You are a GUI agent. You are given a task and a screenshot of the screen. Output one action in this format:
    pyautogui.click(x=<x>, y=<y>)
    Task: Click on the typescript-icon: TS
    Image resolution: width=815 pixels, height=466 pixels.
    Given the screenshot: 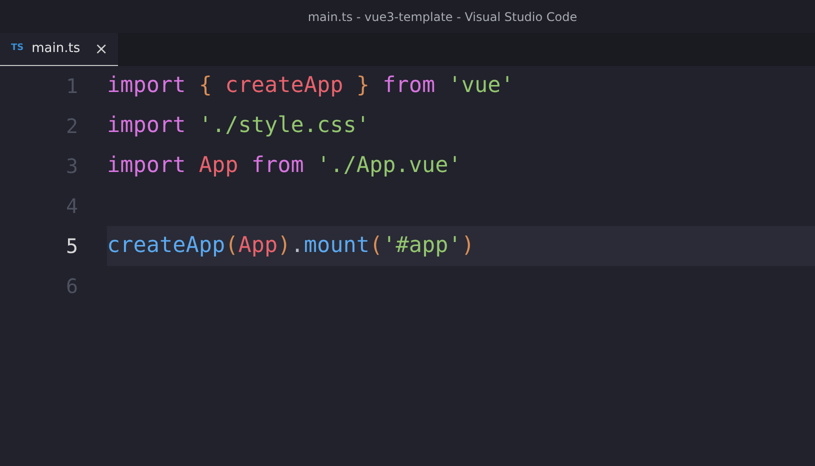 What is the action you would take?
    pyautogui.click(x=17, y=49)
    